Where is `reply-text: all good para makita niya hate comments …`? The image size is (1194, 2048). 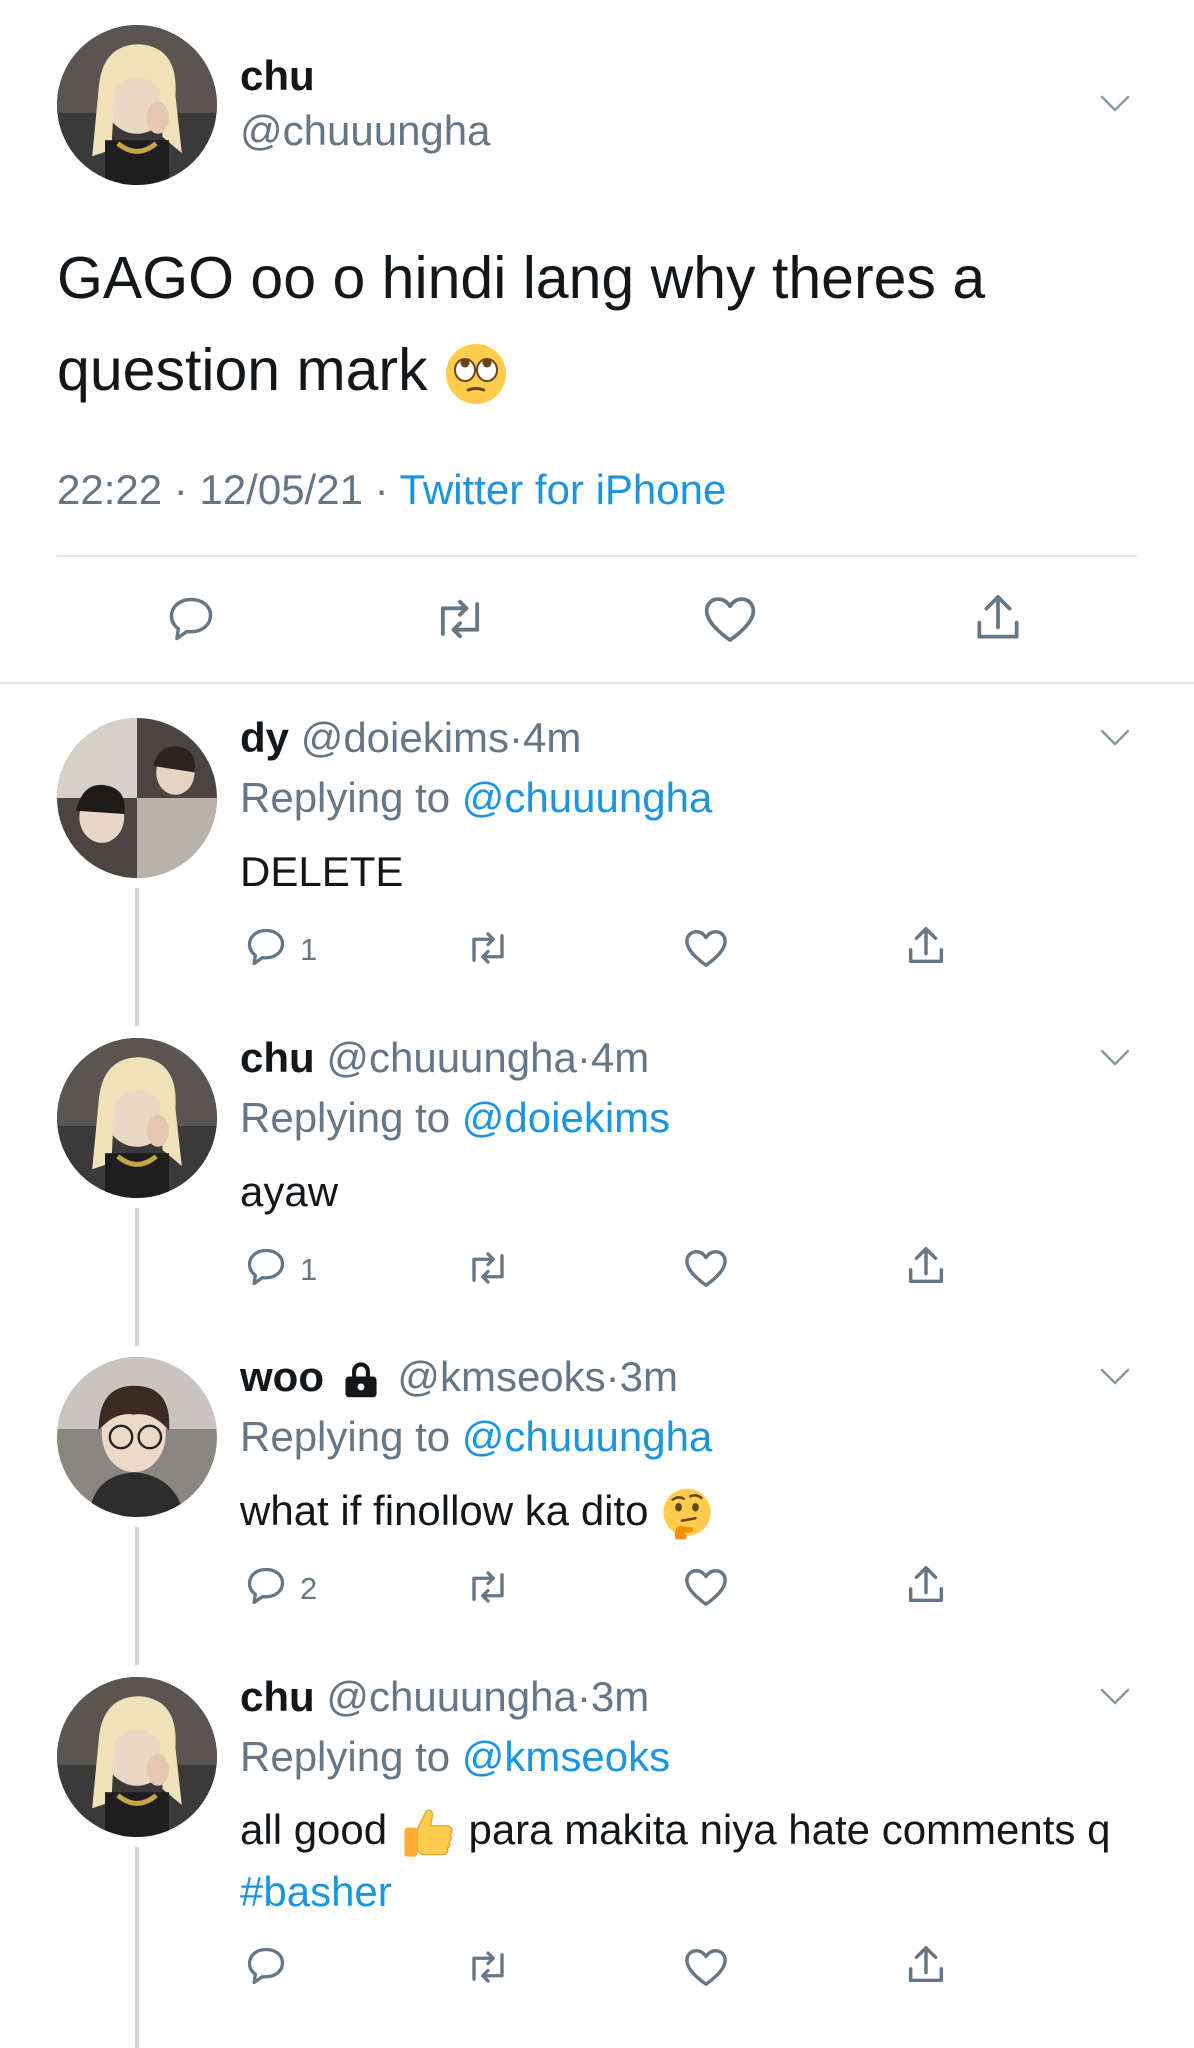 reply-text: all good para makita niya hate comments … is located at coordinates (680, 1861).